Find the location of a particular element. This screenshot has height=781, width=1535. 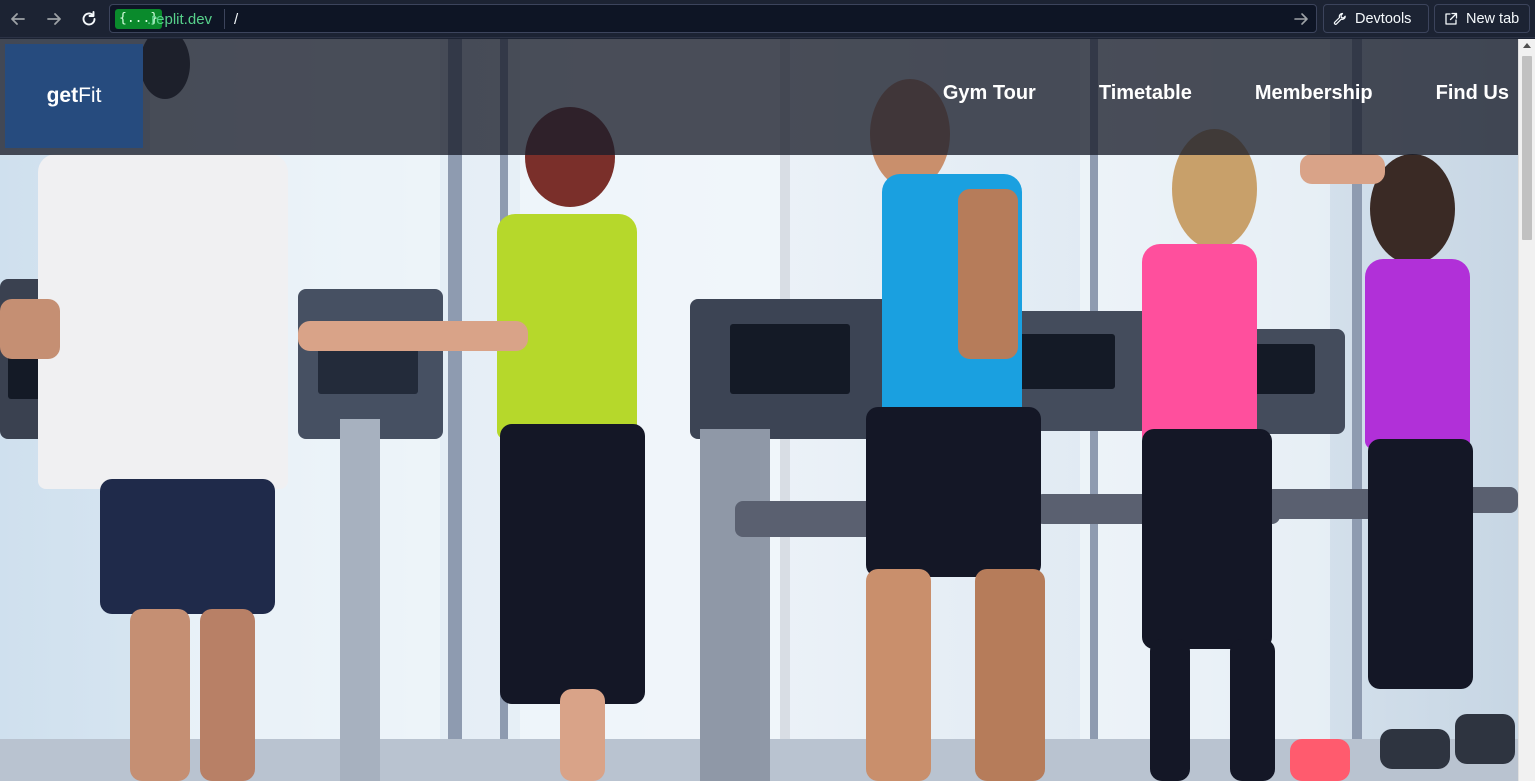

scroll-thumb is located at coordinates (1527, 148).